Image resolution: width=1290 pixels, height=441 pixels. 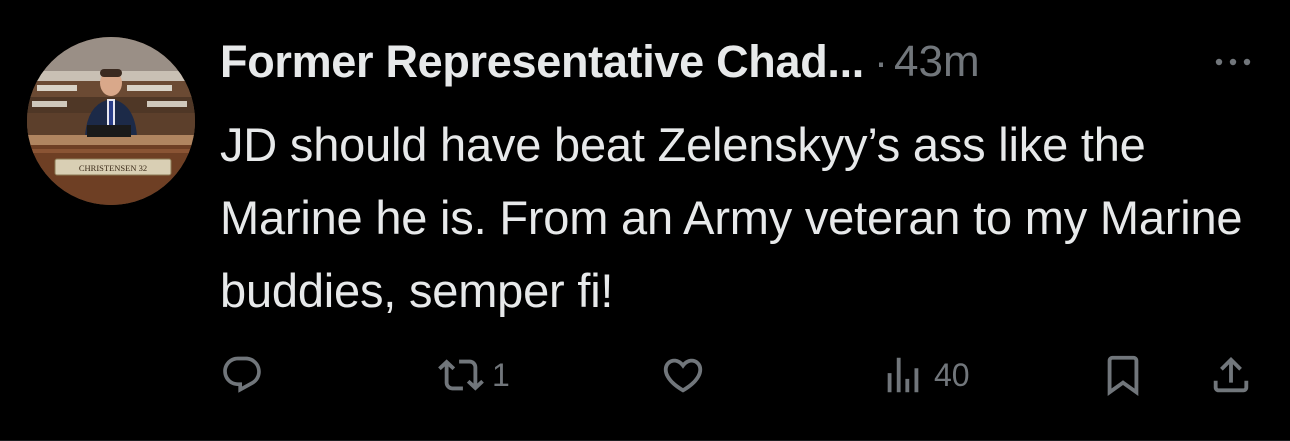 I want to click on reply-icon, so click(x=242, y=374).